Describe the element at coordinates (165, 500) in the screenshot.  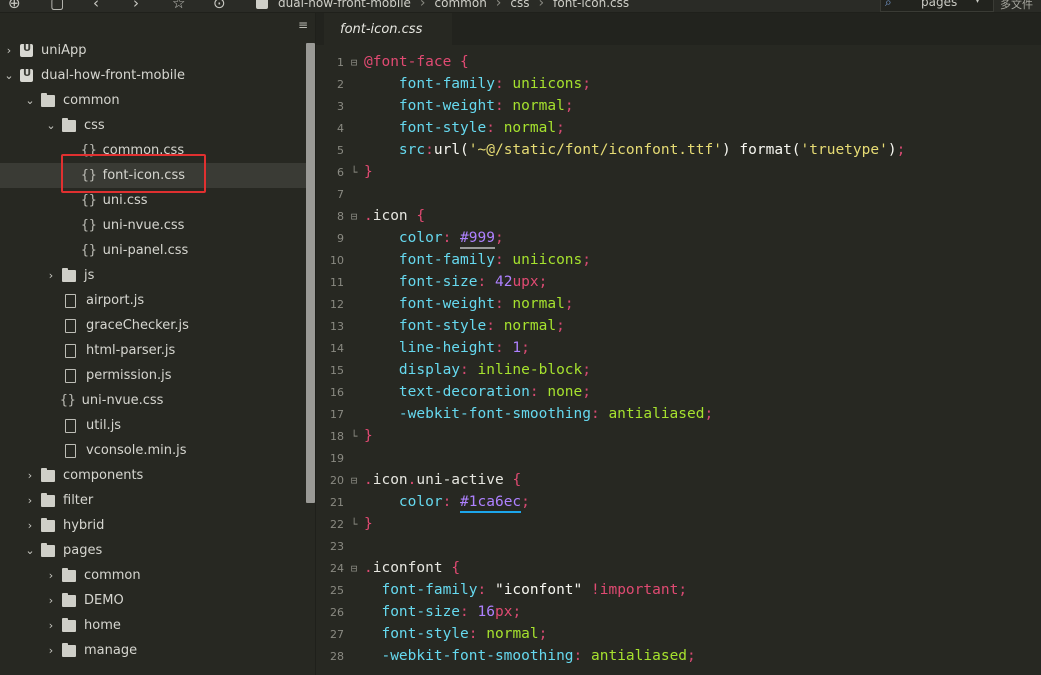
I see `tree-item: › filter` at that location.